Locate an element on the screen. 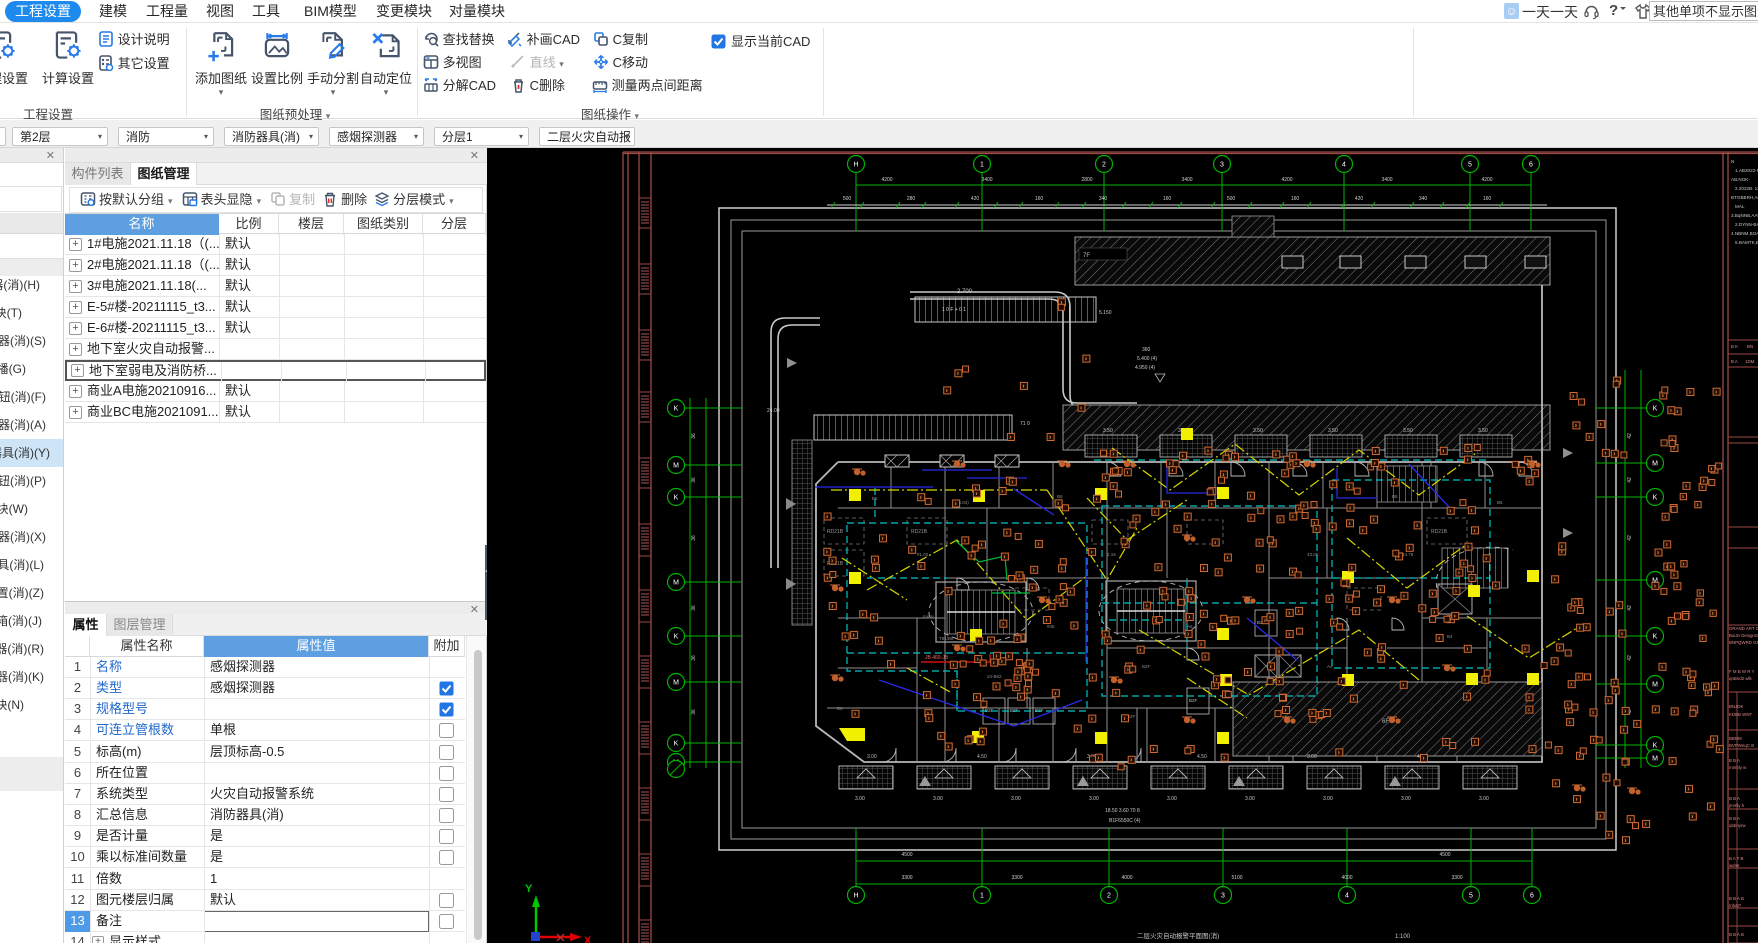 The image size is (1758, 943). svg-text: JB 460-JB is located at coordinates (937, 658).